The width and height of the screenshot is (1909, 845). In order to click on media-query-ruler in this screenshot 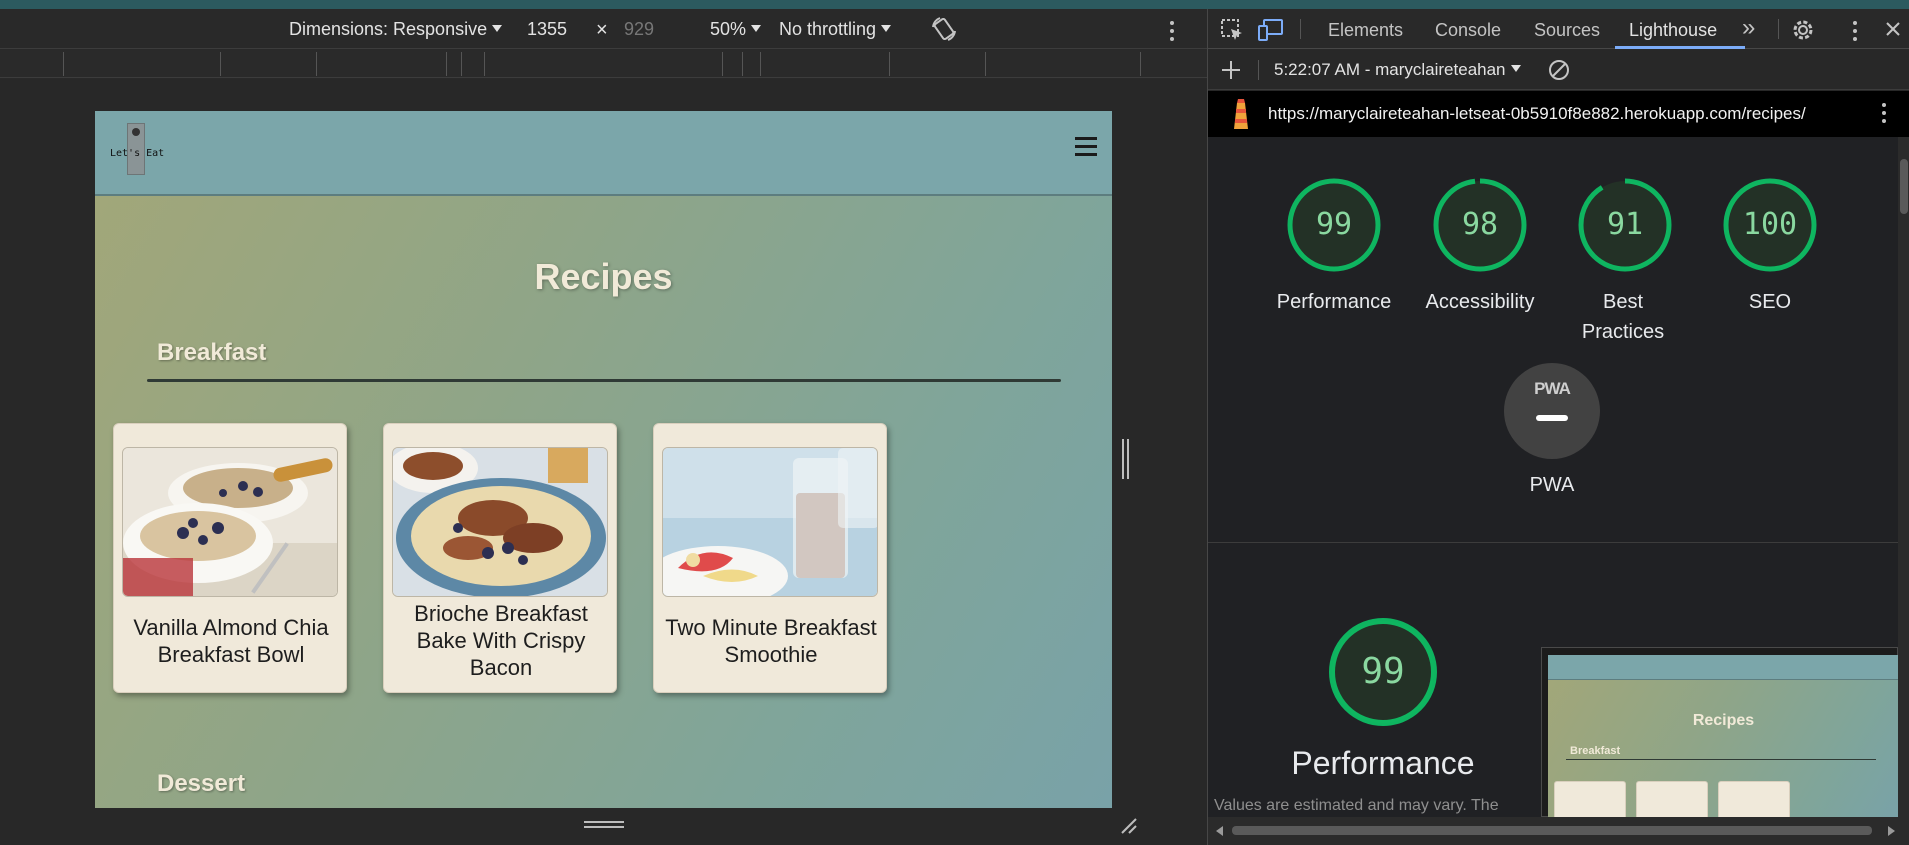, I will do `click(603, 64)`.